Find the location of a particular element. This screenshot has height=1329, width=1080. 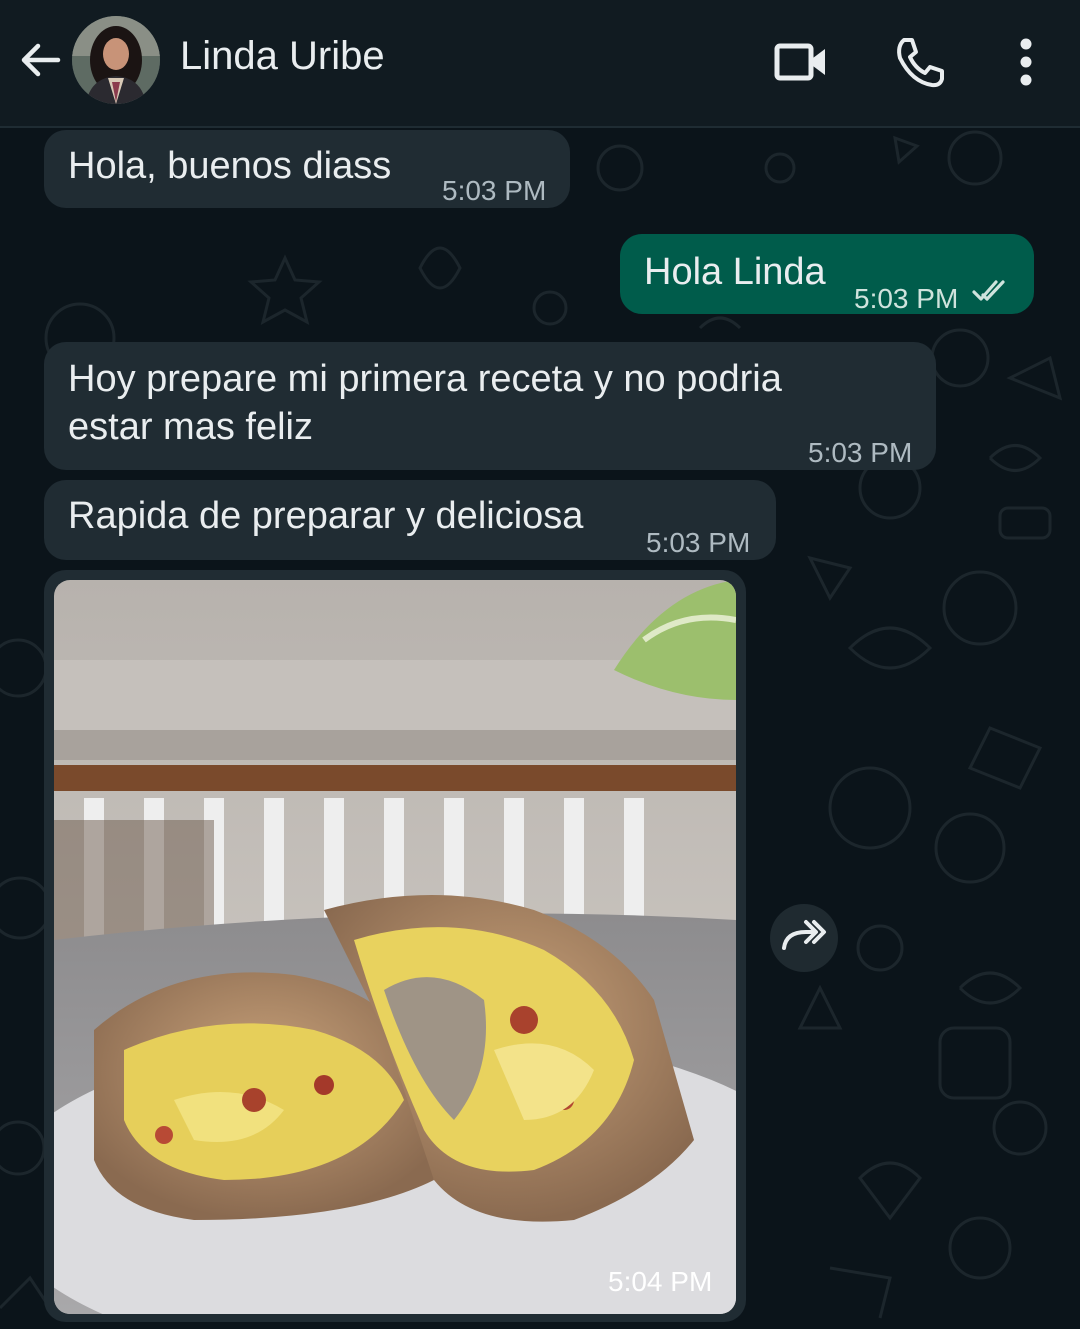

read-receipt-icon is located at coordinates (988, 290).